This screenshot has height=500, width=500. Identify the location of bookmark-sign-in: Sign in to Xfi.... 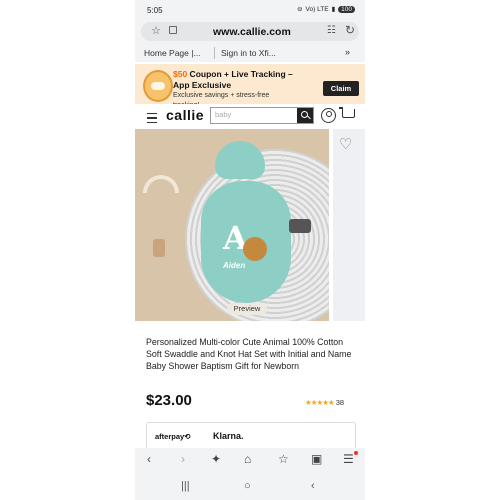
(248, 53).